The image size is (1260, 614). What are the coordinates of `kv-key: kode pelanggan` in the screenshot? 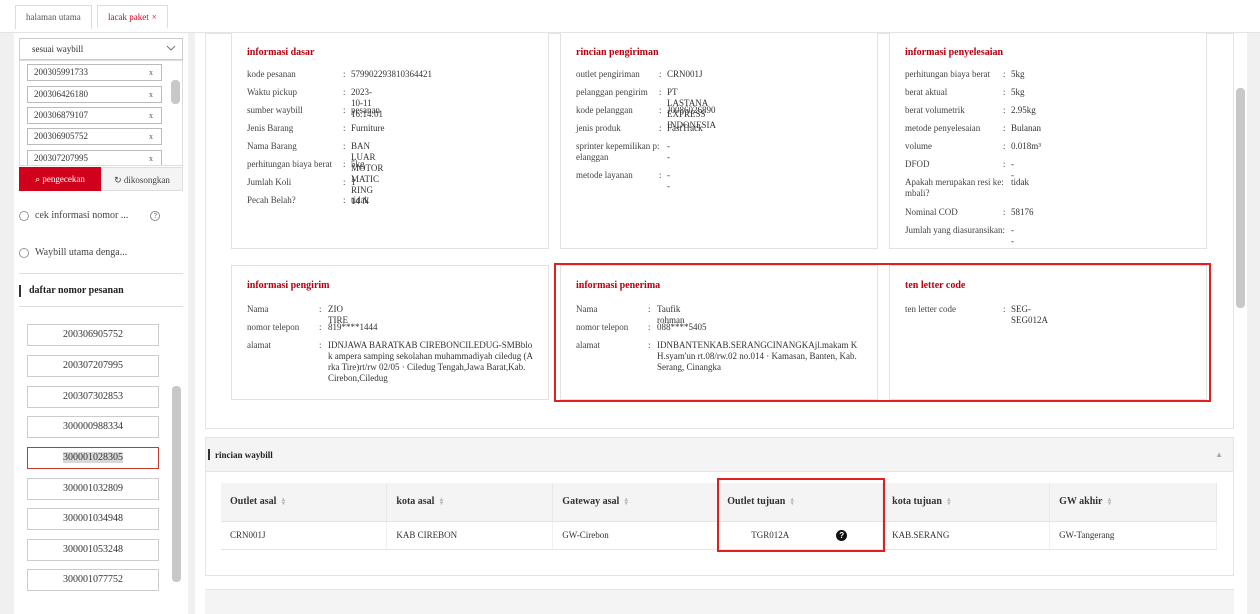 It's located at (604, 110).